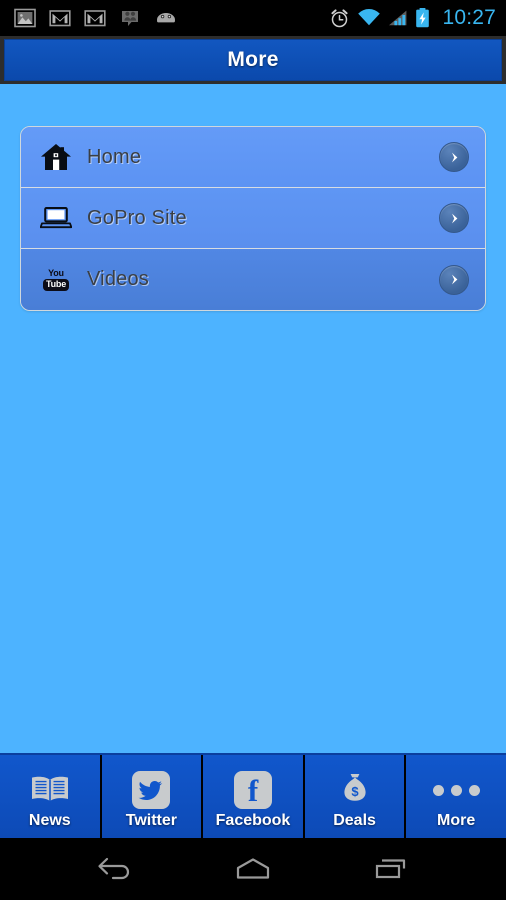 The width and height of the screenshot is (506, 900). What do you see at coordinates (56, 218) in the screenshot?
I see `laptop-icon` at bounding box center [56, 218].